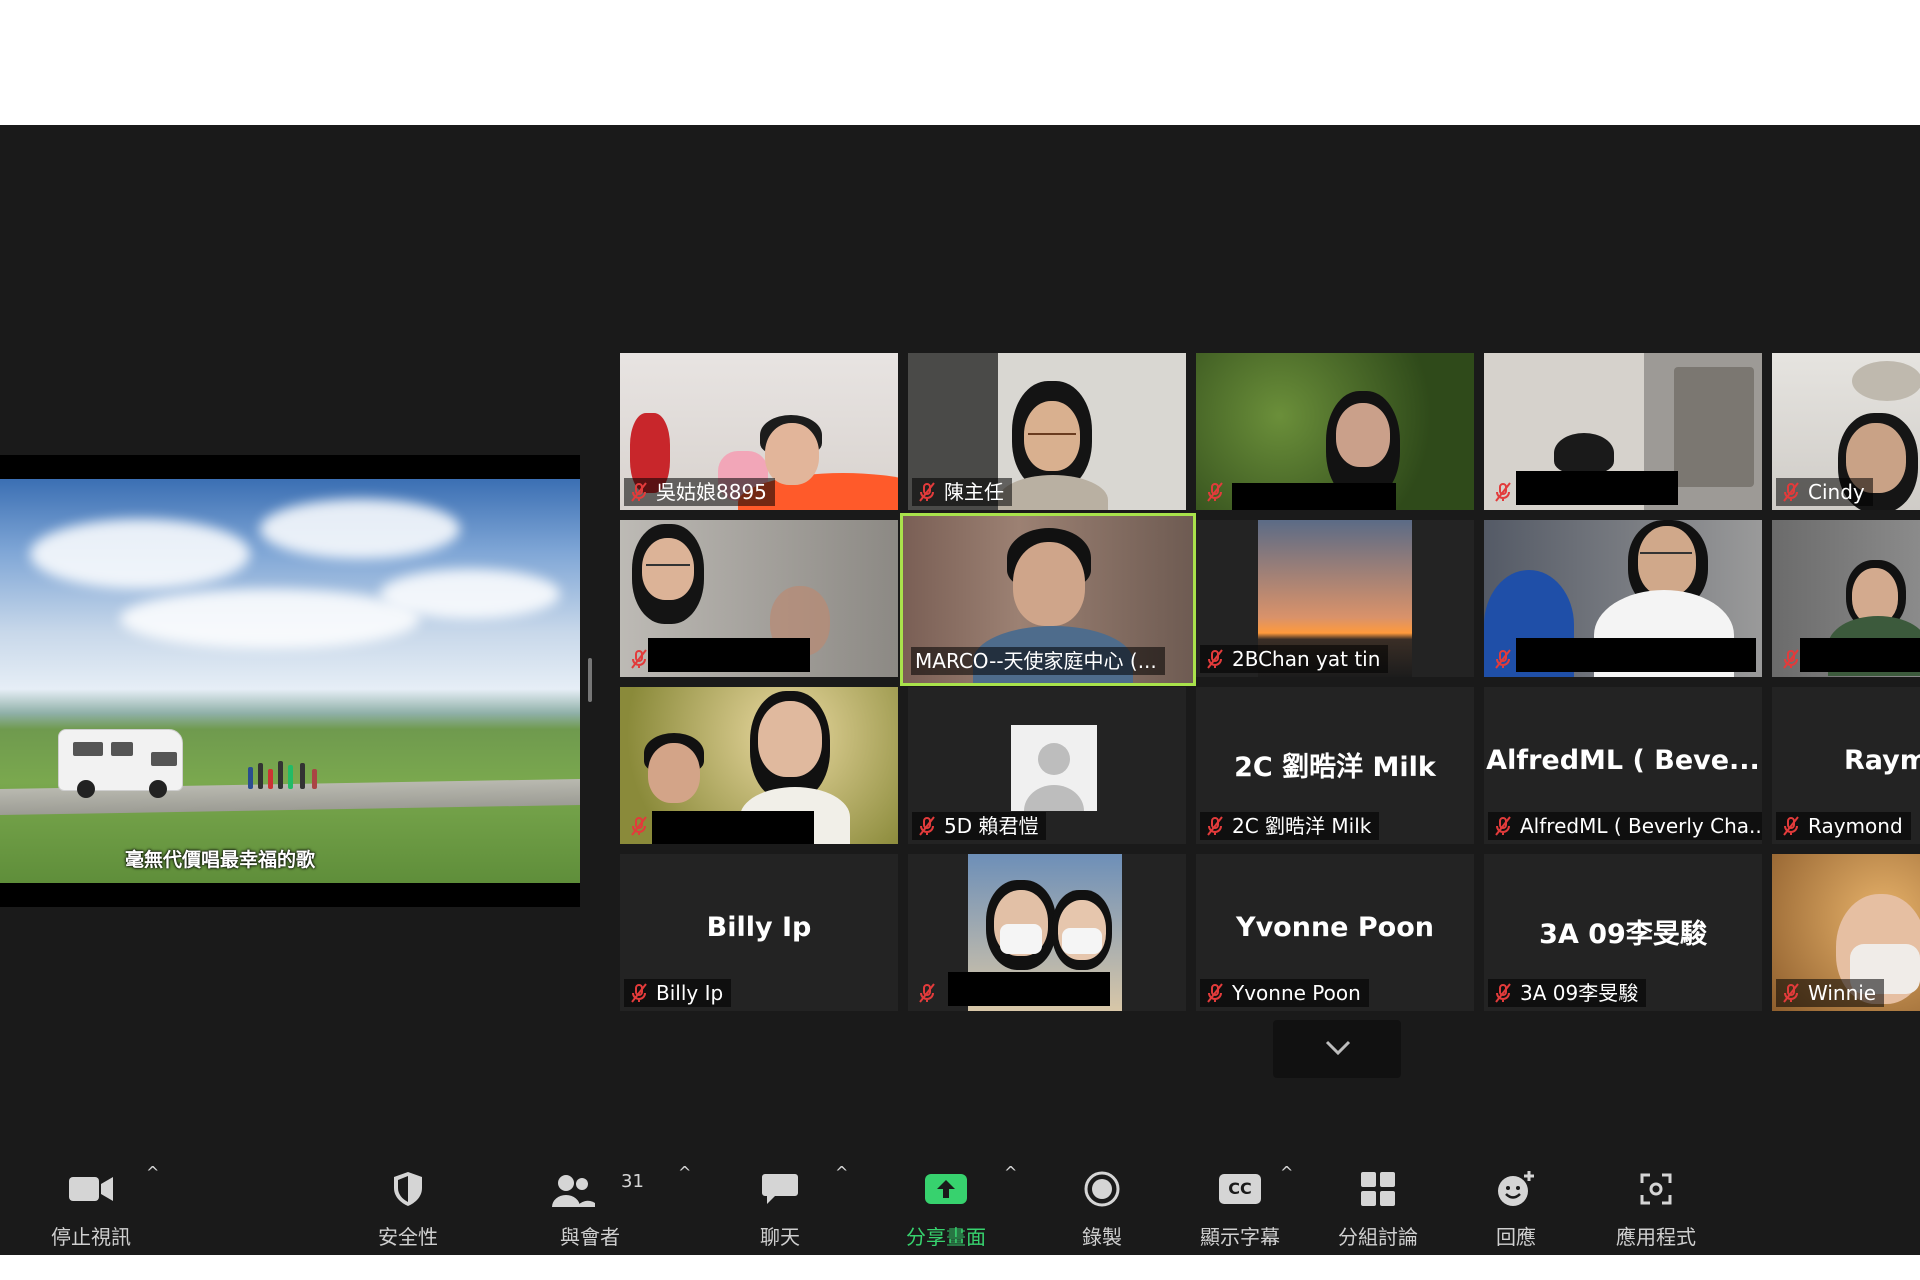 Image resolution: width=1920 pixels, height=1280 pixels. What do you see at coordinates (690, 993) in the screenshot?
I see `participant-name: Billy Ip` at bounding box center [690, 993].